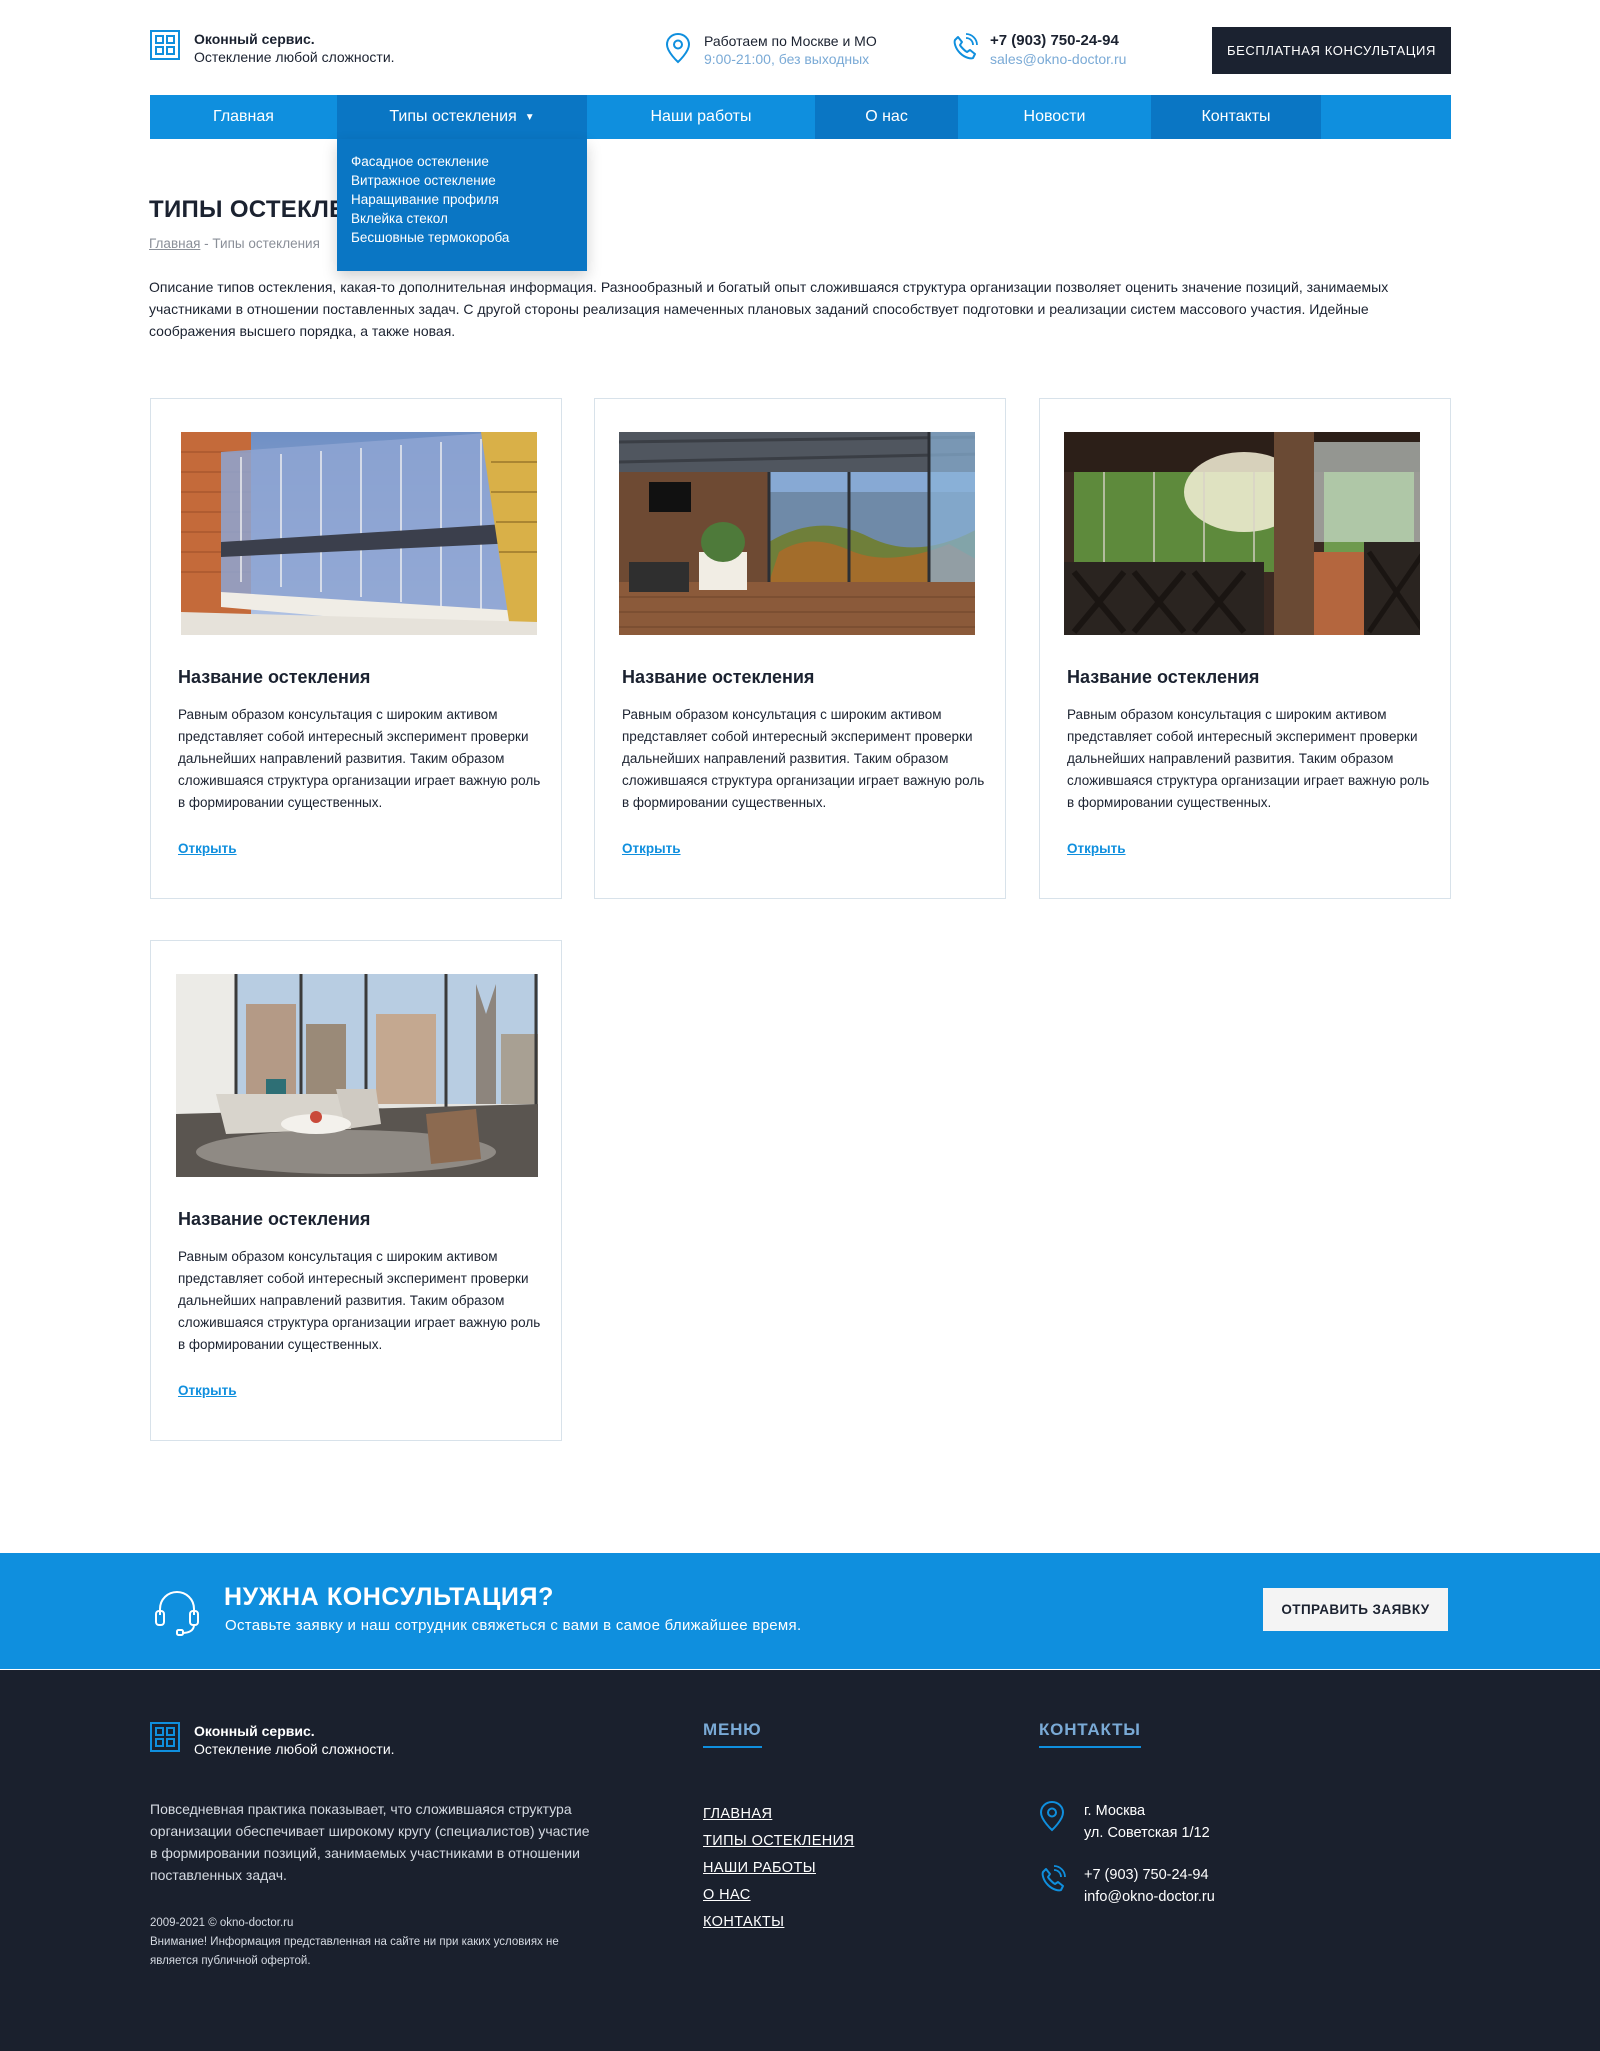 The height and width of the screenshot is (2051, 1600). I want to click on footer-menu-heading: Меню, so click(732, 1734).